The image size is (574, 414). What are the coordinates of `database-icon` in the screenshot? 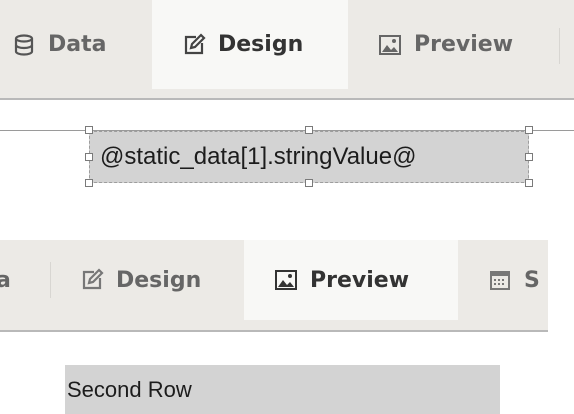 It's located at (24, 45).